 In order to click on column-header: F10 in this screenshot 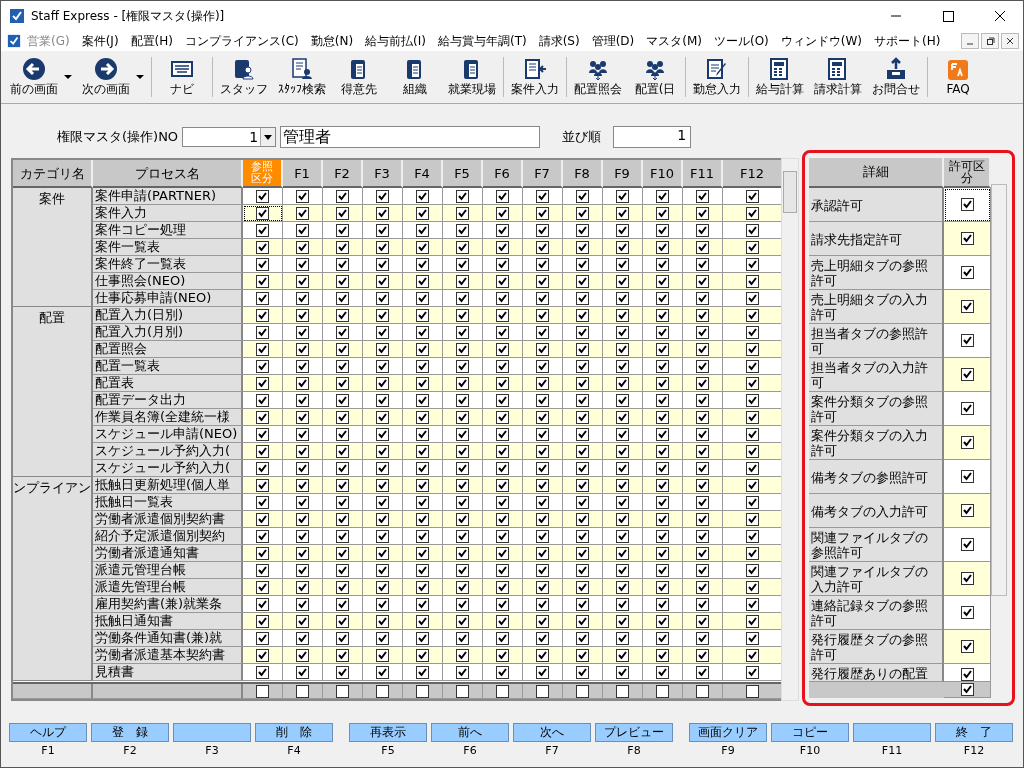, I will do `click(663, 174)`.